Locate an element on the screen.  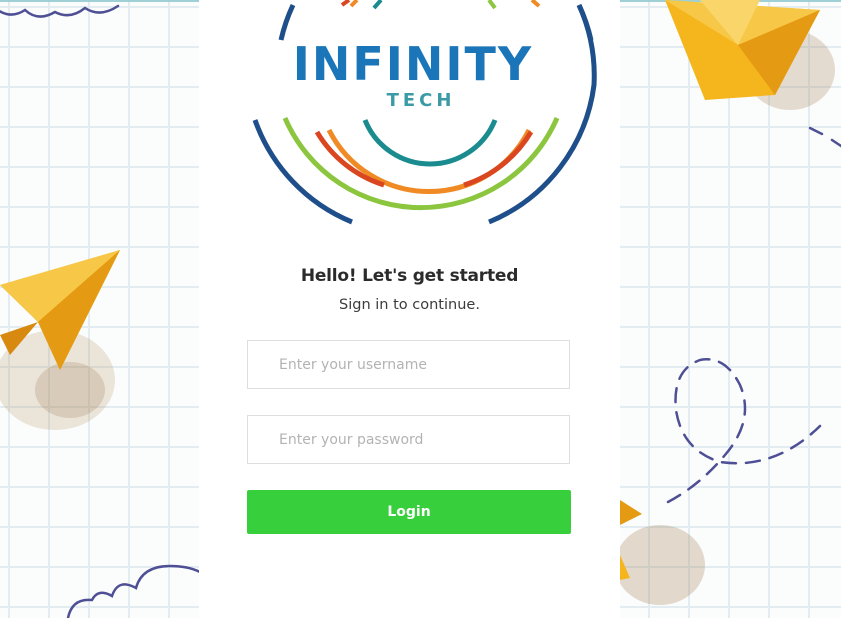
greeting-heading: Hello! Let's get started is located at coordinates (409, 276).